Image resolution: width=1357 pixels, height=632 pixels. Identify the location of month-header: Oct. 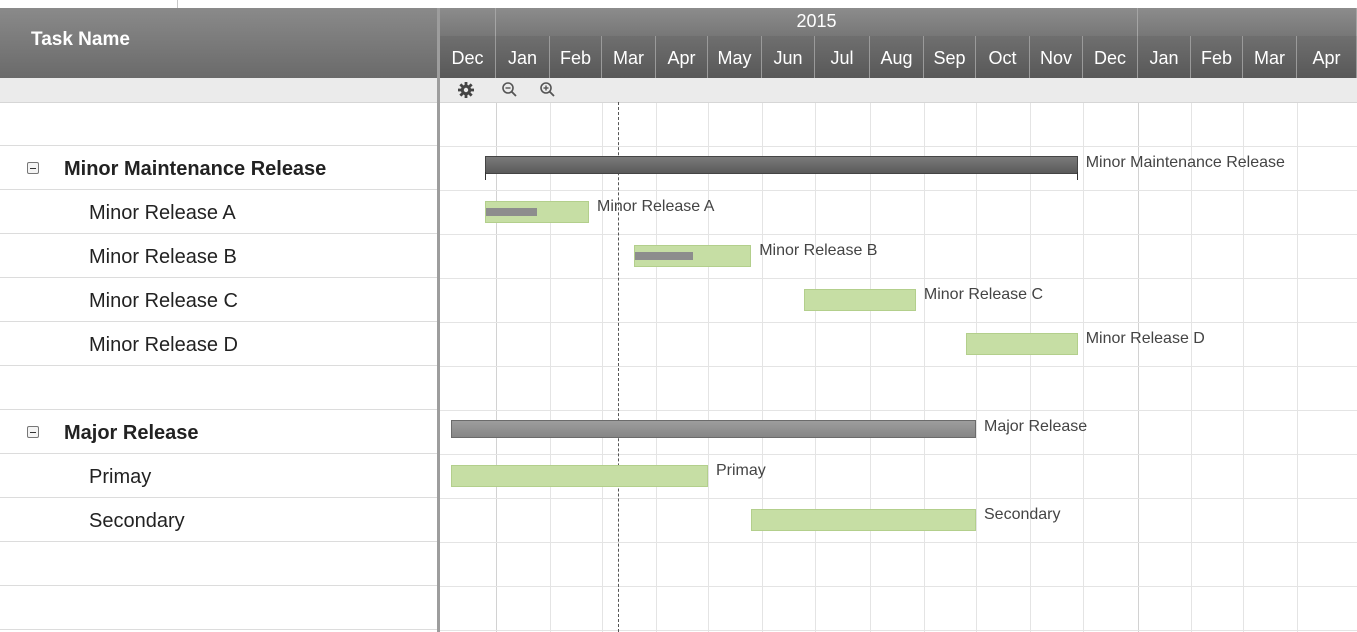
(1003, 57).